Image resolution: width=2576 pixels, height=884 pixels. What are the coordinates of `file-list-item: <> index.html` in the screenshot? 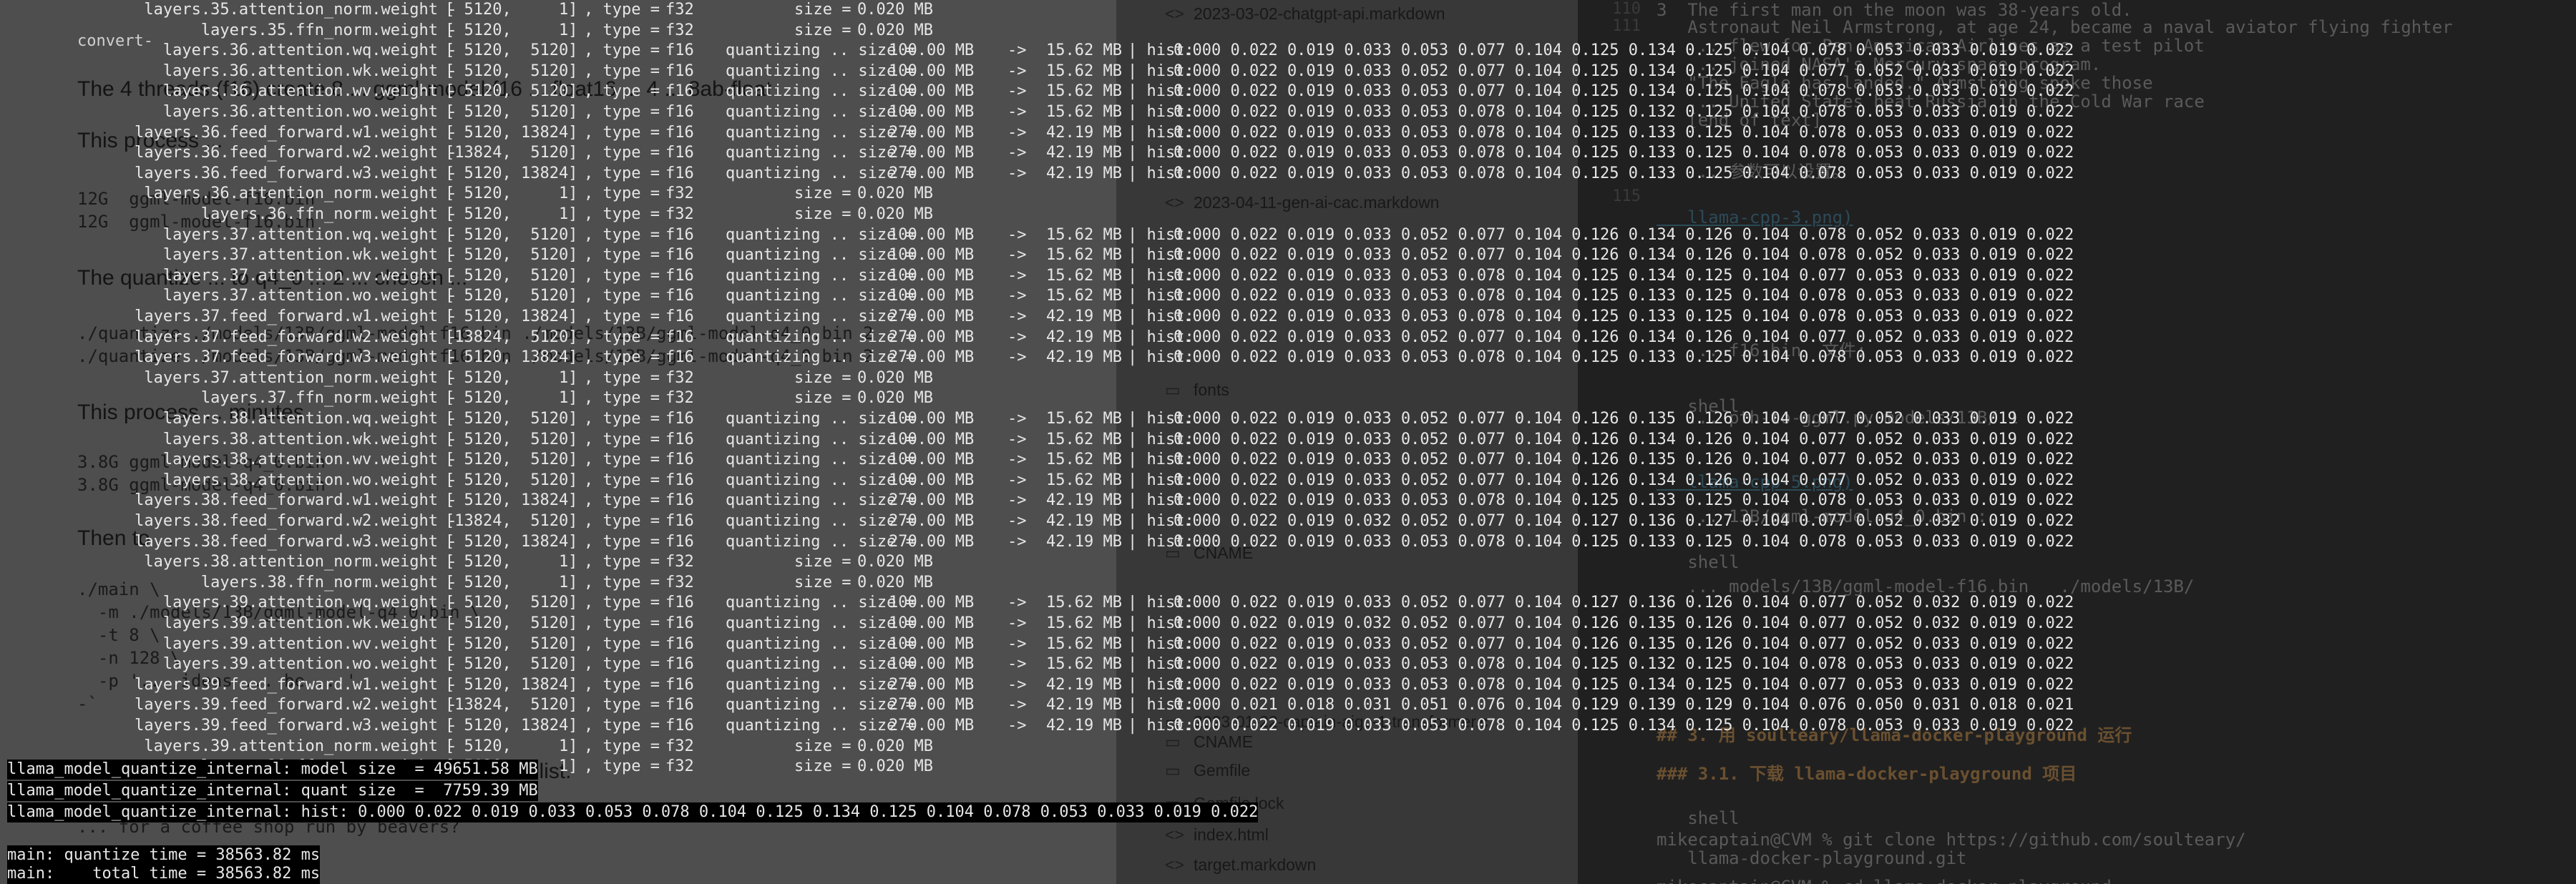 It's located at (1217, 835).